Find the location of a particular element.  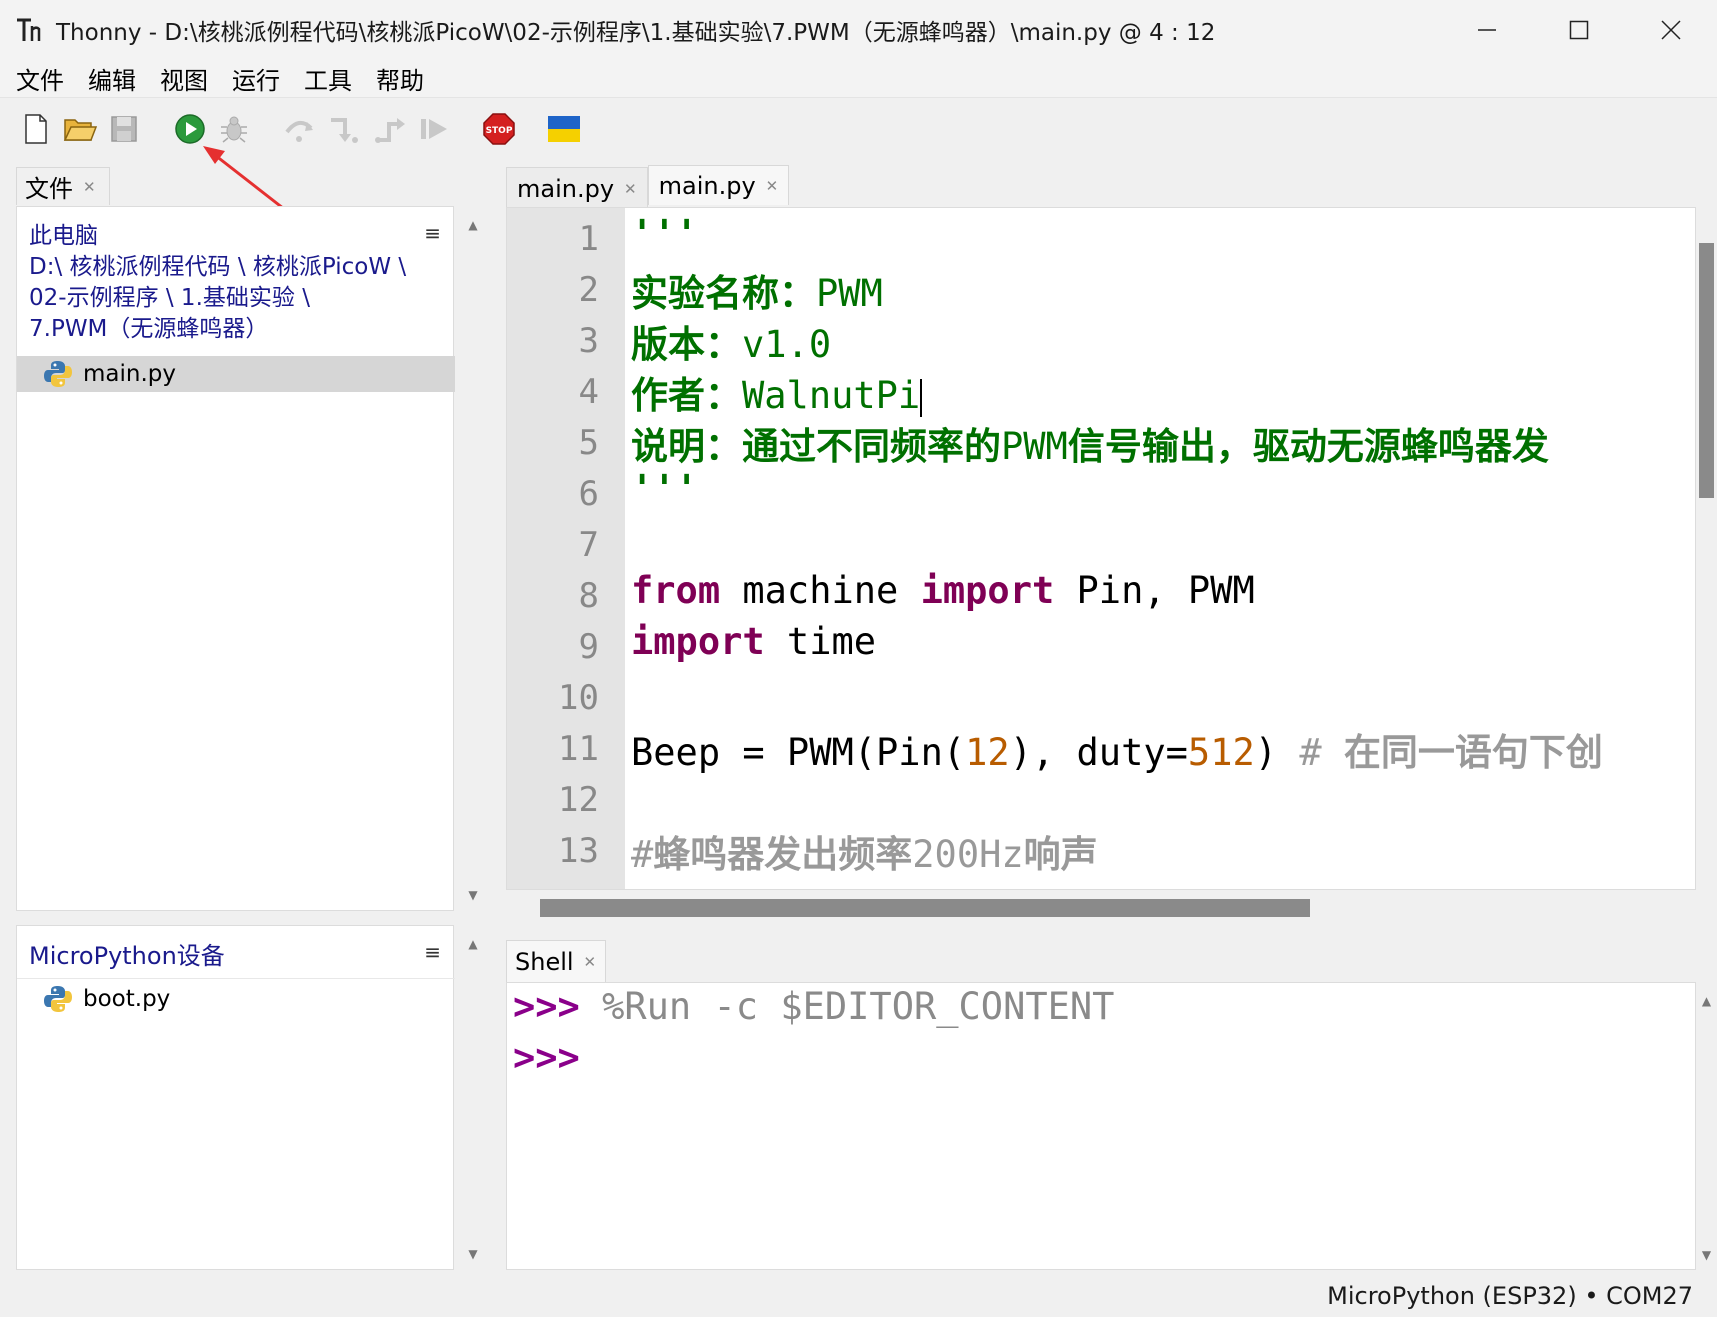

editor-horizontal-scrollbar is located at coordinates (1101, 908).